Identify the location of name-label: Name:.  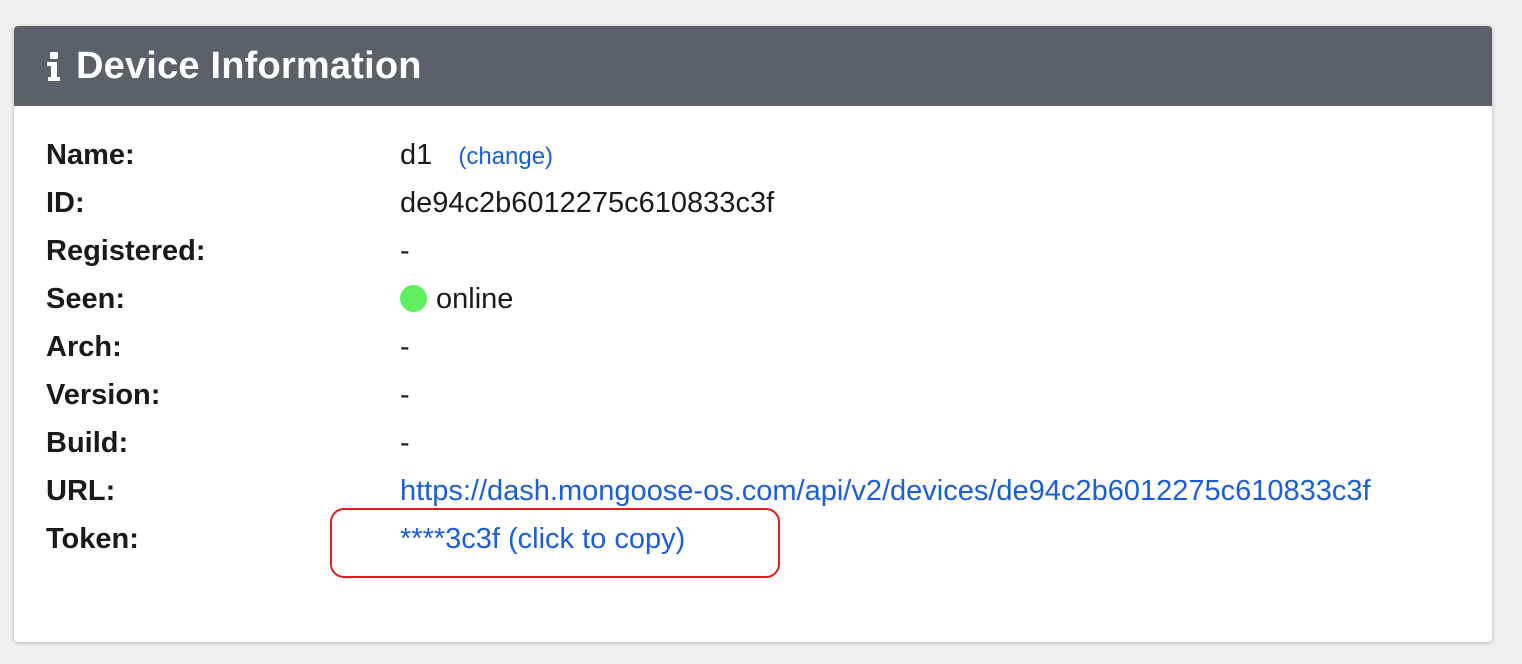
(90, 155).